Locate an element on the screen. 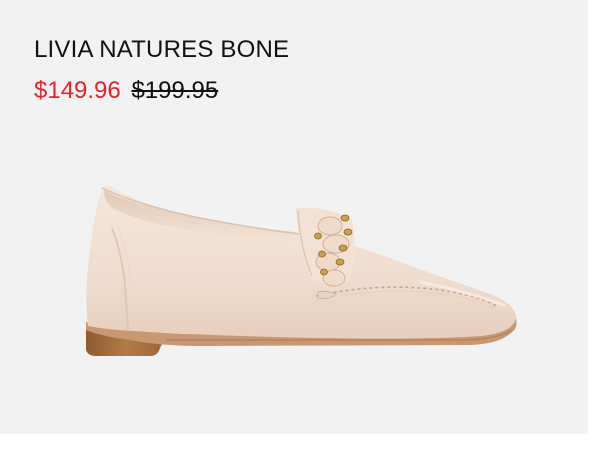 The width and height of the screenshot is (600, 450). product-title: LIVIA NATURES BONE is located at coordinates (161, 50).